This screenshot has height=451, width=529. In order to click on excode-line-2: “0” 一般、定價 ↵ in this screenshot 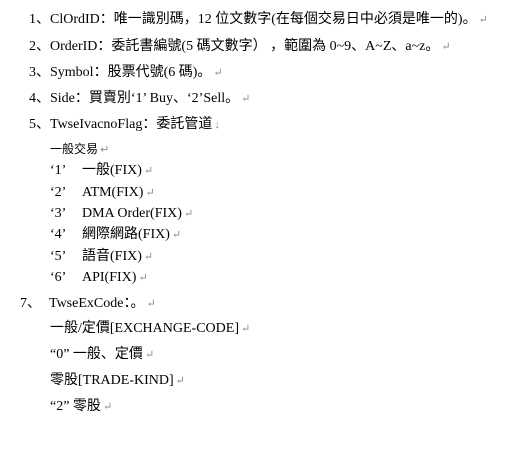, I will do `click(102, 355)`.